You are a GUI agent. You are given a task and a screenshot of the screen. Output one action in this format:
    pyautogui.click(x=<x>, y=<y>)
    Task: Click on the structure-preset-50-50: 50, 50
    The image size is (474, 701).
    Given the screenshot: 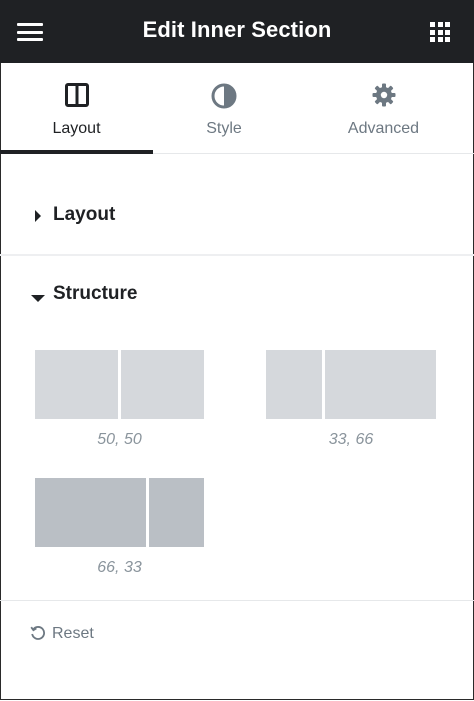 What is the action you would take?
    pyautogui.click(x=119, y=401)
    